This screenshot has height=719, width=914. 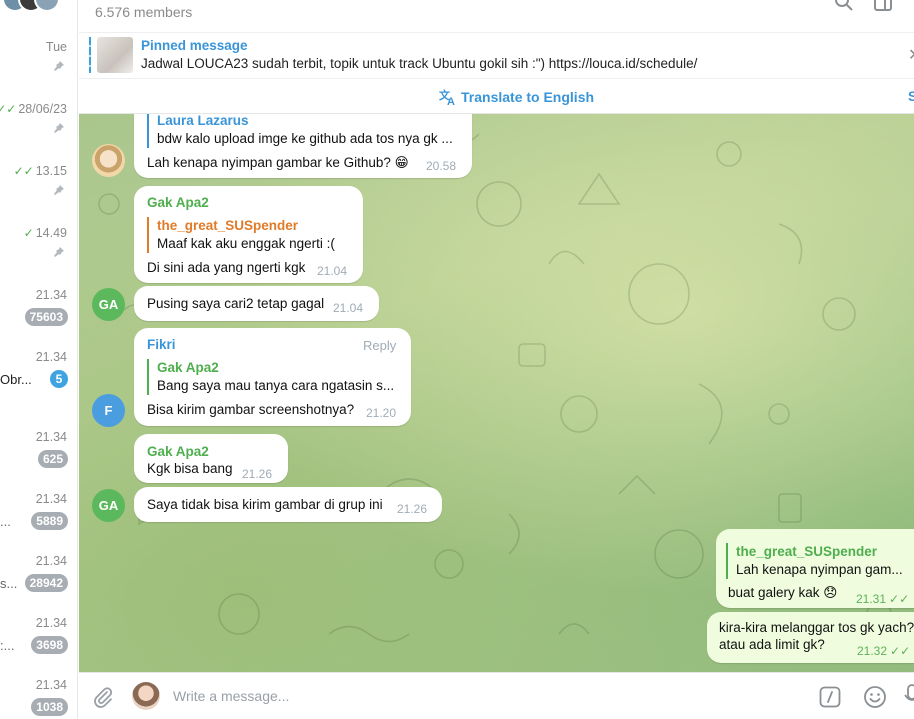 What do you see at coordinates (49, 707) in the screenshot?
I see `unread-badge: 1038` at bounding box center [49, 707].